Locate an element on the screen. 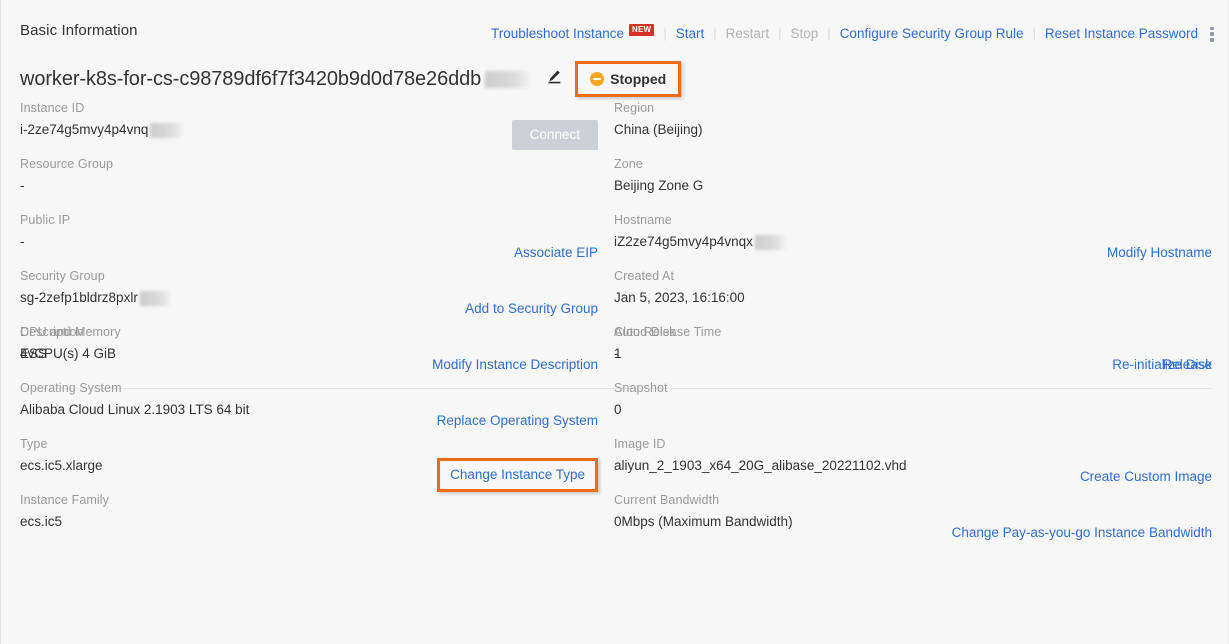 Image resolution: width=1229 pixels, height=644 pixels. field-type: Type ecs.ic5.xlarge Change Instance Type is located at coordinates (309, 464).